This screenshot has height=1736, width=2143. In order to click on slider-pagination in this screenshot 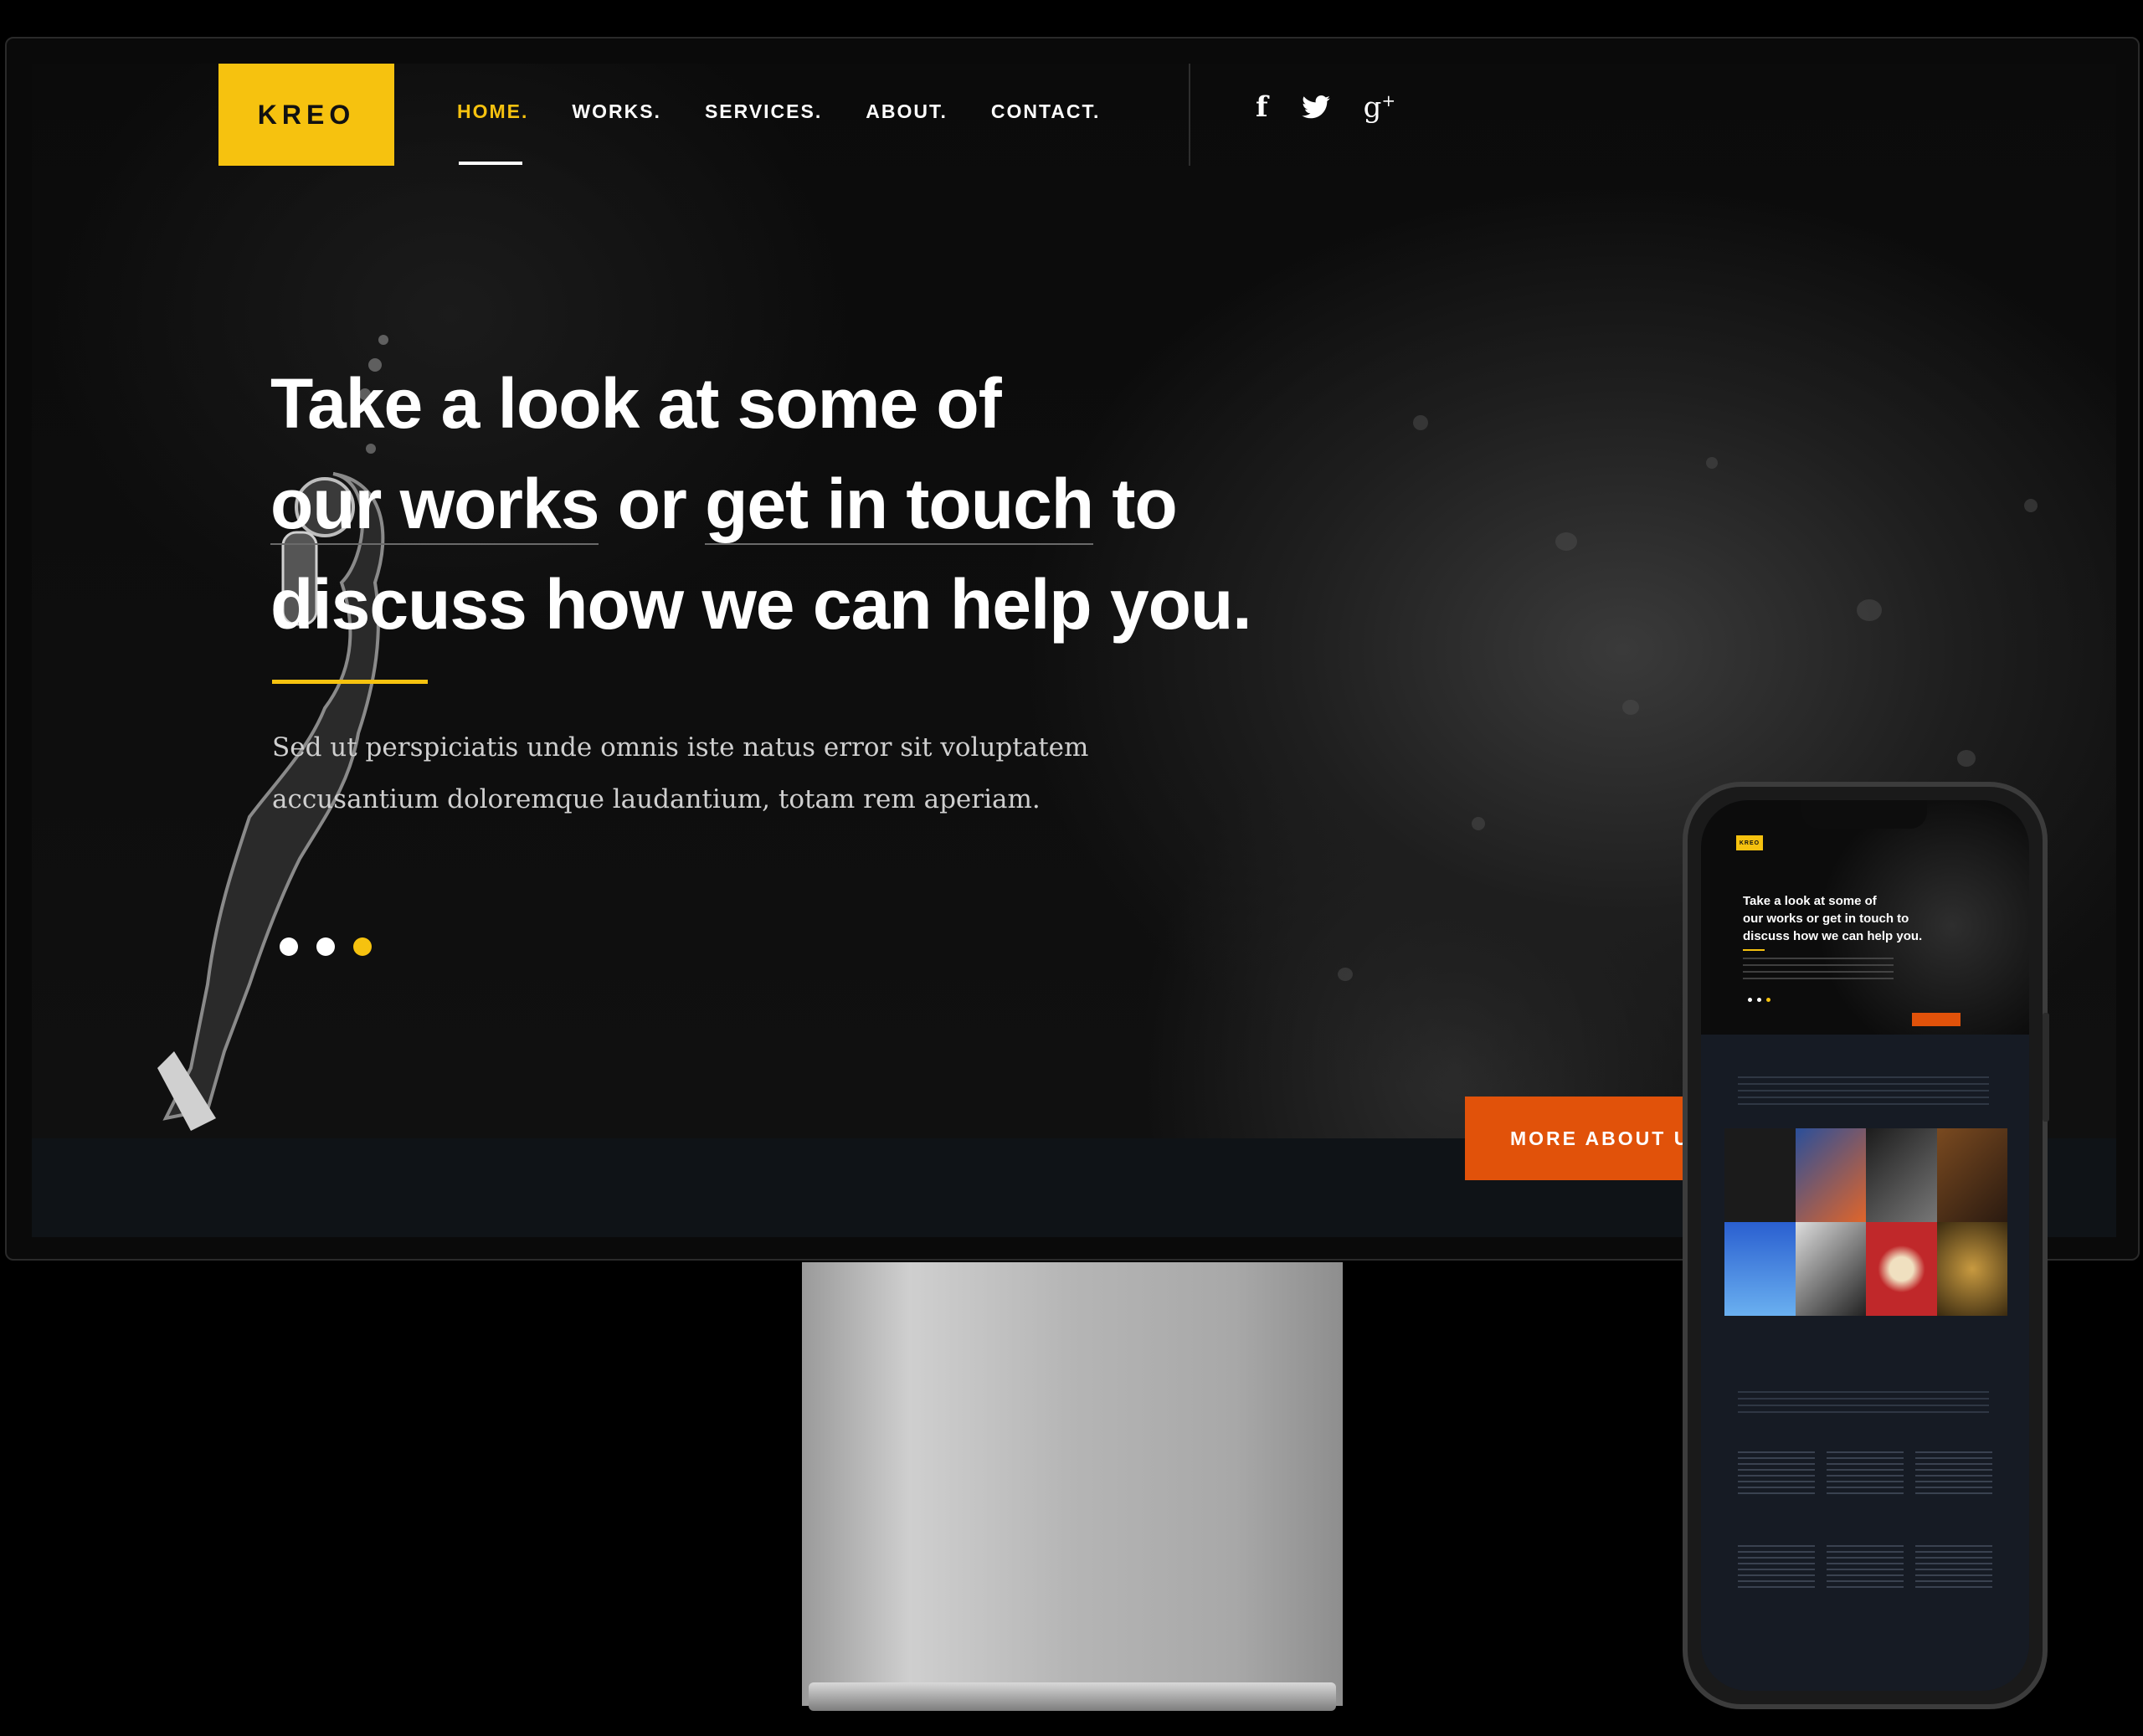, I will do `click(326, 946)`.